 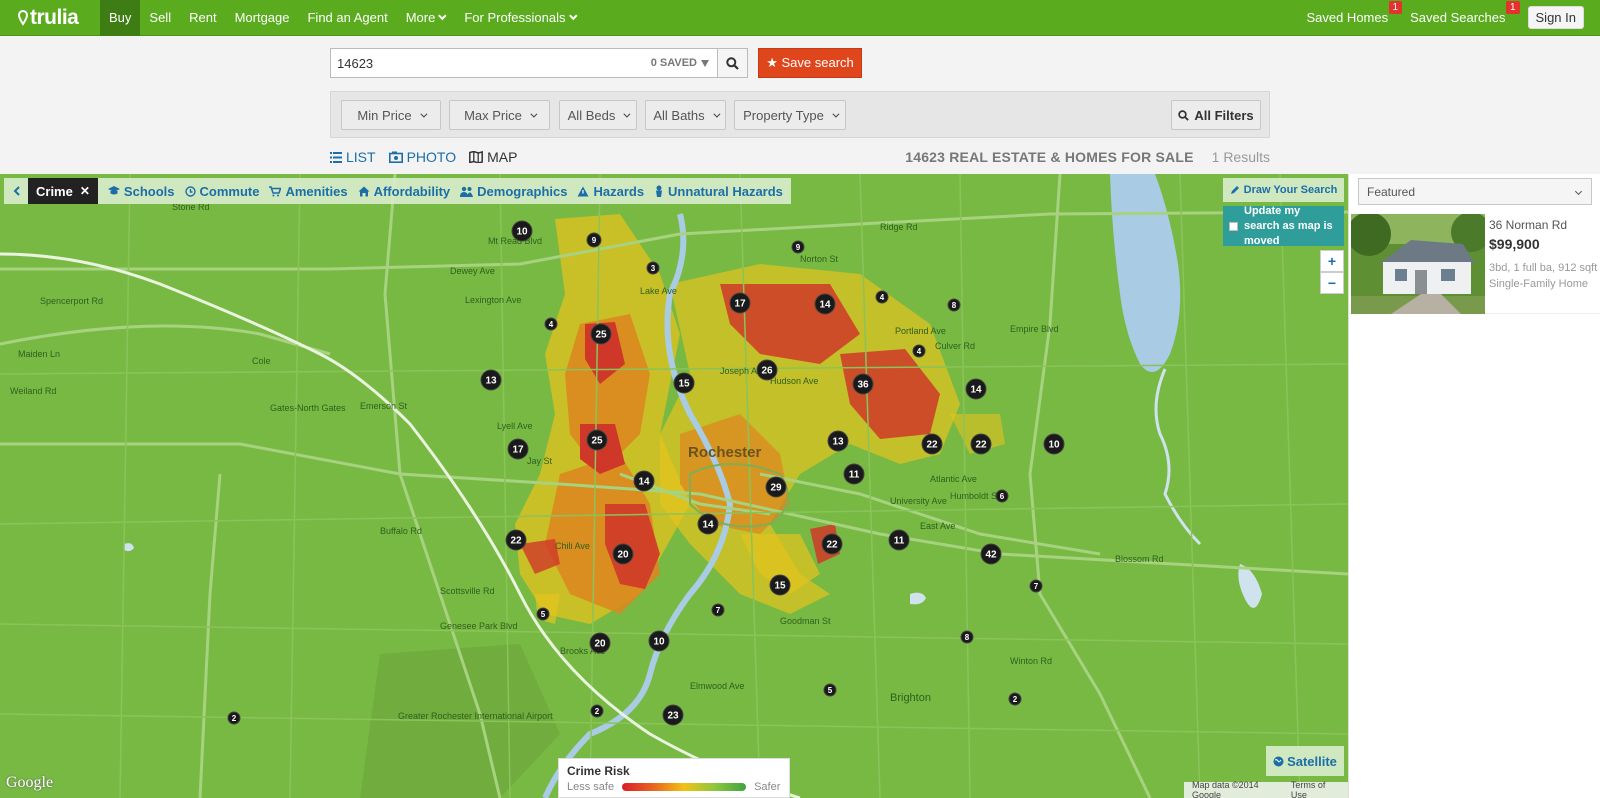 I want to click on layer-crime: Crime ✕, so click(x=63, y=191).